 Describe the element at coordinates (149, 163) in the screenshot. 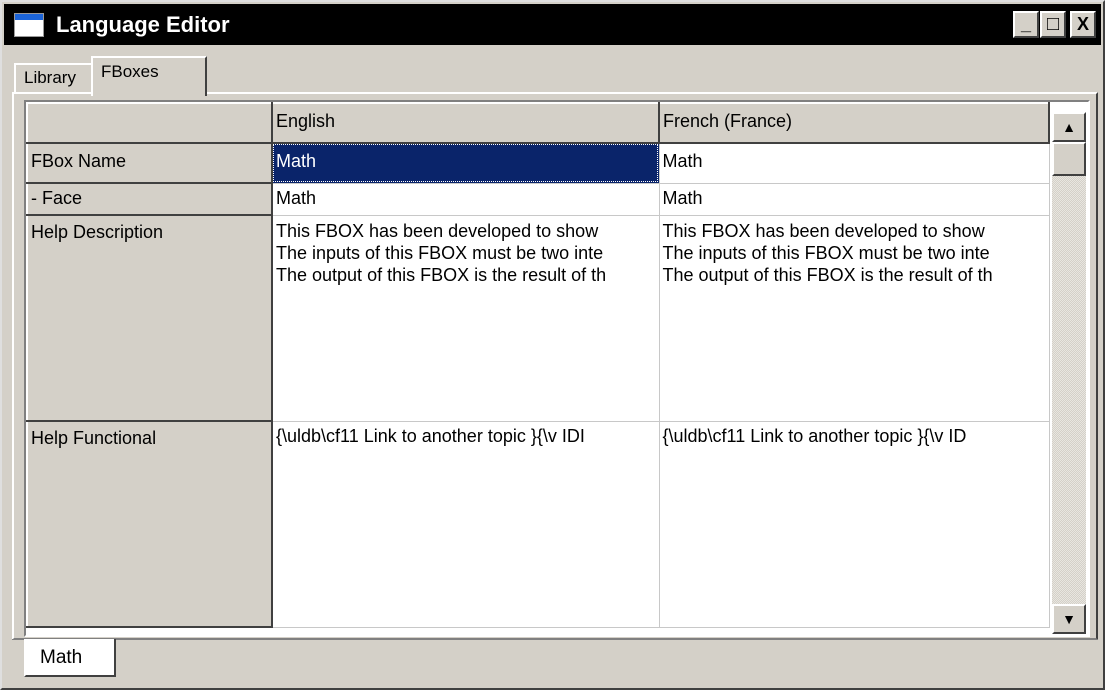

I see `row-header-fbox-name: FBox Name` at that location.